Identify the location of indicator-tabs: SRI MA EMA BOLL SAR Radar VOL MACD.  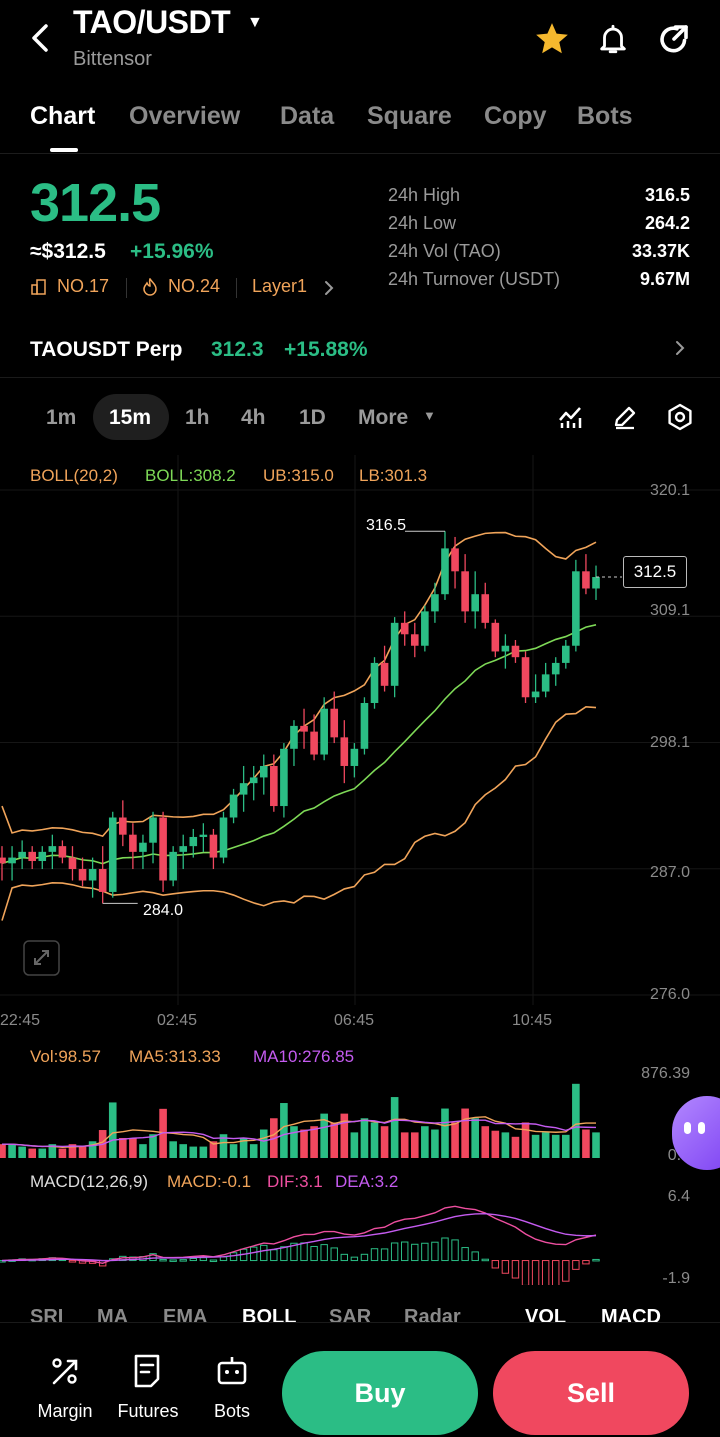
(360, 1312).